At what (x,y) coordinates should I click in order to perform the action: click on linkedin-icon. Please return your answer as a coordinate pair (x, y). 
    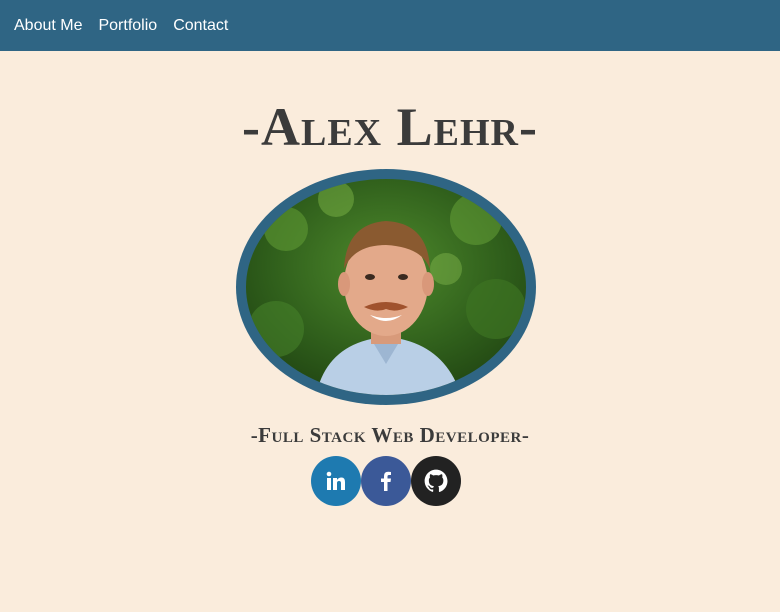
    Looking at the image, I should click on (335, 480).